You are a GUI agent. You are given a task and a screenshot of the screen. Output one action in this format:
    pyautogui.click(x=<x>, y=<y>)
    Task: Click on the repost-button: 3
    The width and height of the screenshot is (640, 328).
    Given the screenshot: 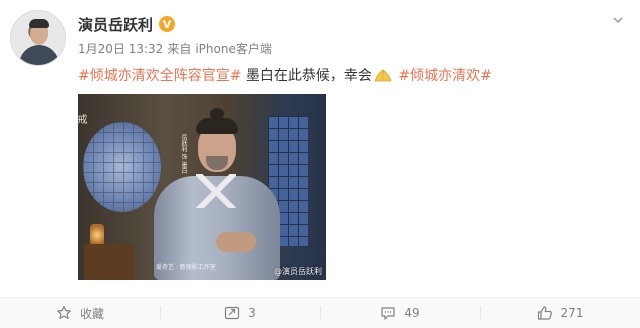 What is the action you would take?
    pyautogui.click(x=240, y=313)
    